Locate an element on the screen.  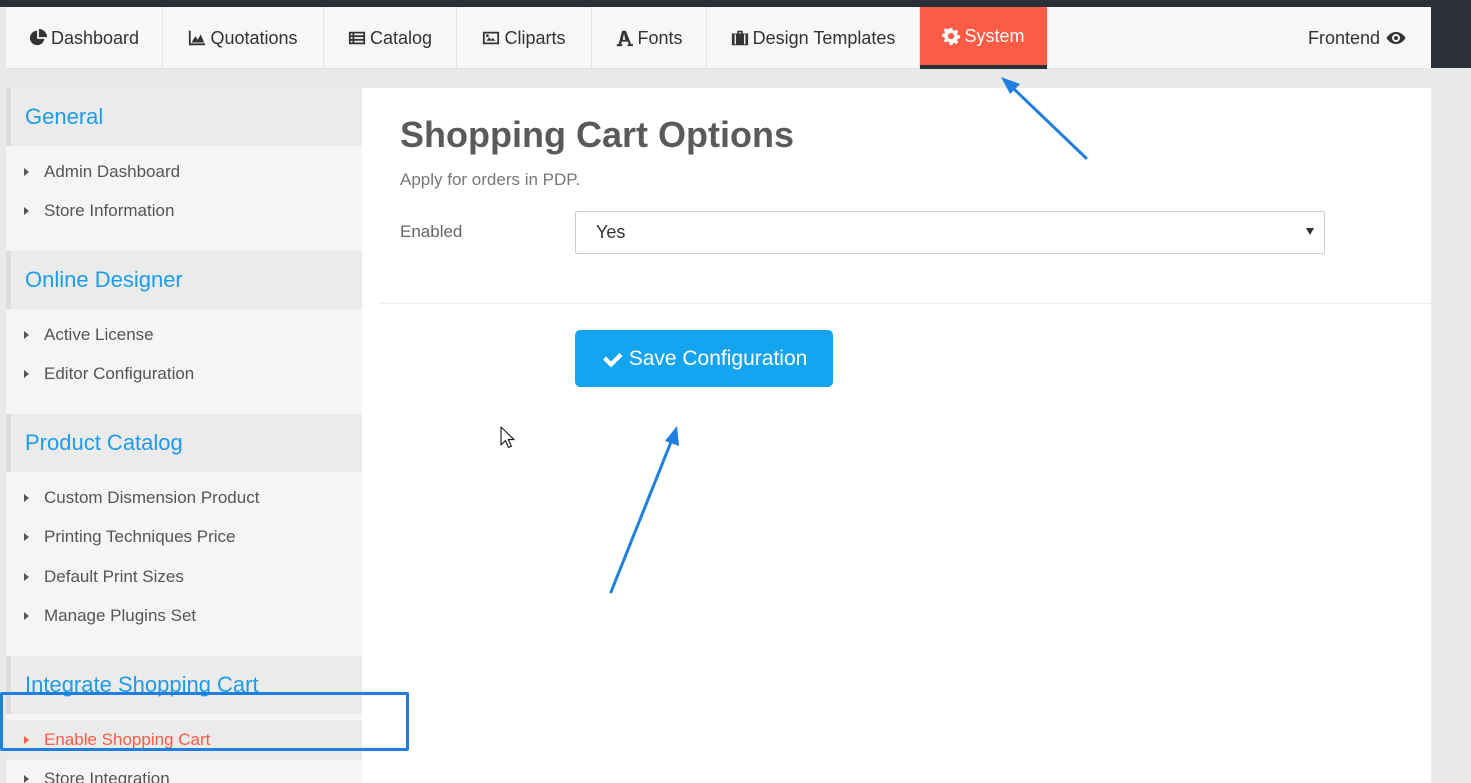
tab-label: Dashboard is located at coordinates (95, 37).